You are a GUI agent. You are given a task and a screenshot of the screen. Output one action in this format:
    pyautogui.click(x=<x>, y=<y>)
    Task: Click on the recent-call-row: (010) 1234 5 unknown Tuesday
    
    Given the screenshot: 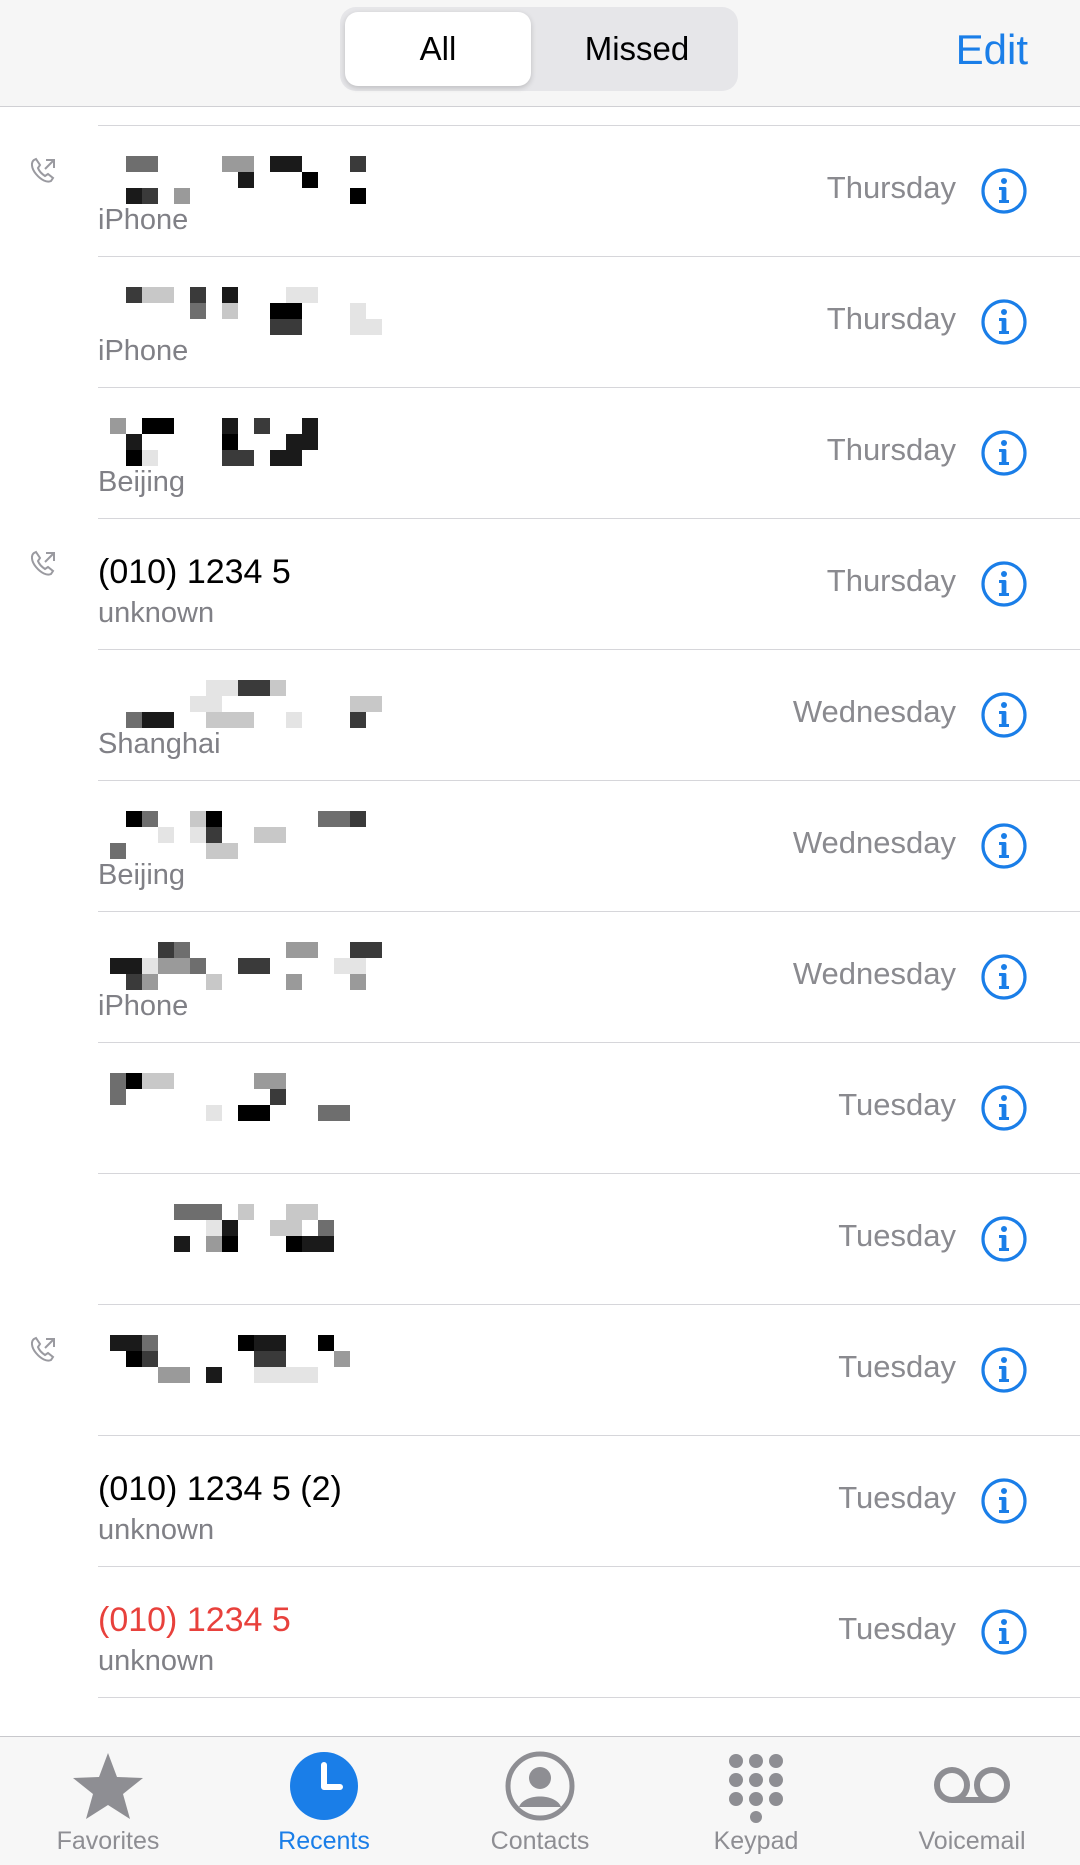 What is the action you would take?
    pyautogui.click(x=540, y=1632)
    